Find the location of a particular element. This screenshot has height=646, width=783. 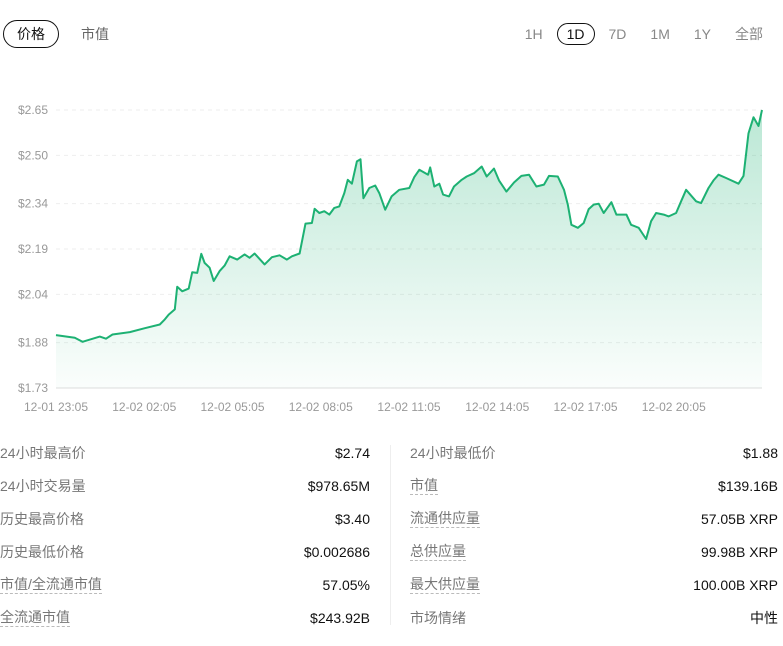

chart-type-tabs: 价格 市值 is located at coordinates (63, 34).